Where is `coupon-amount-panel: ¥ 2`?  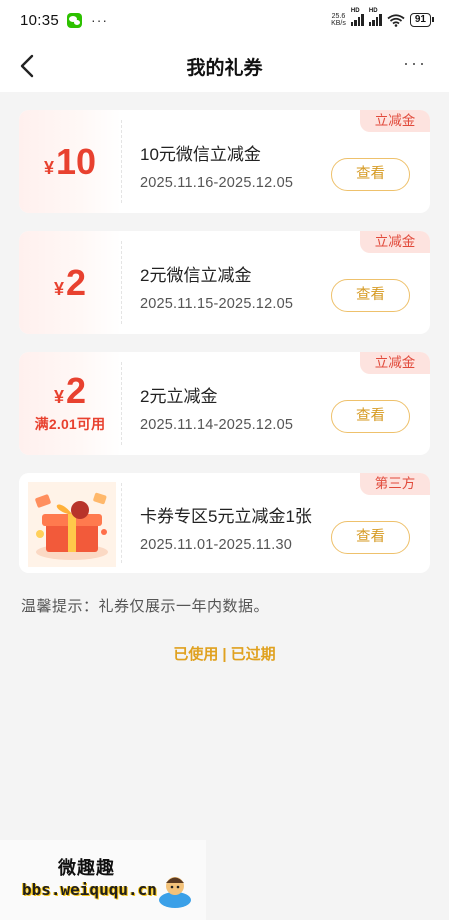 coupon-amount-panel: ¥ 2 is located at coordinates (70, 282).